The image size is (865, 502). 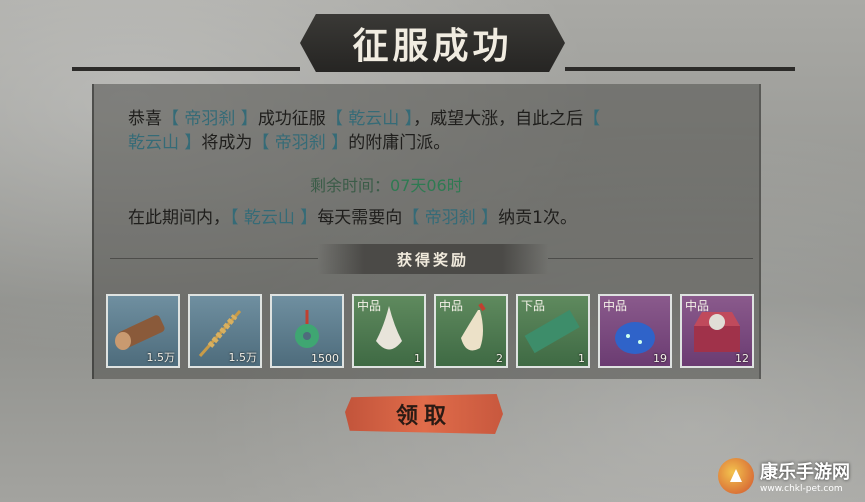 I want to click on rewards-divider-right, so click(x=650, y=258).